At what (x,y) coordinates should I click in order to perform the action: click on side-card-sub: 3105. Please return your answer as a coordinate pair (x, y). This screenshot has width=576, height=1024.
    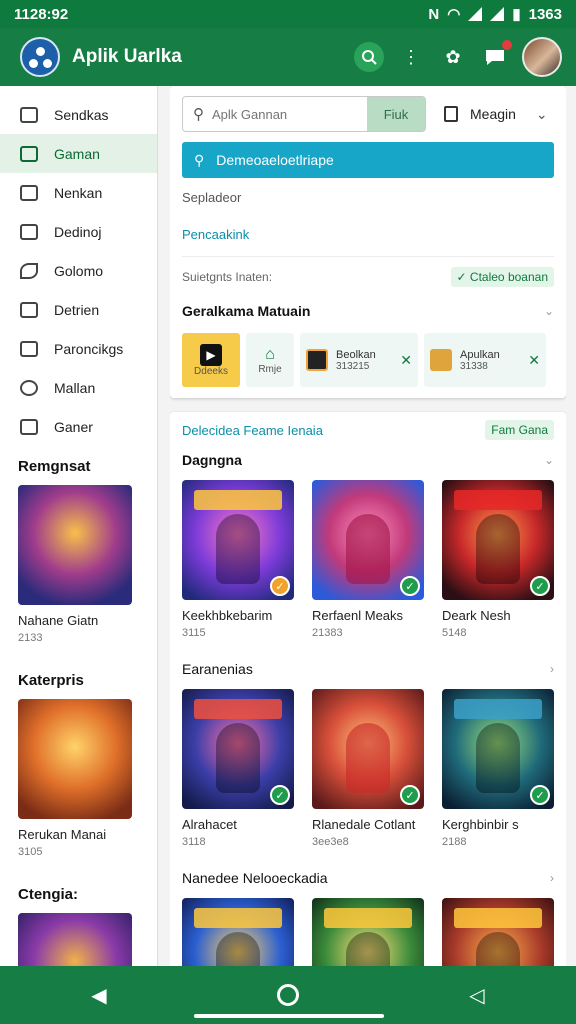
    Looking at the image, I should click on (30, 852).